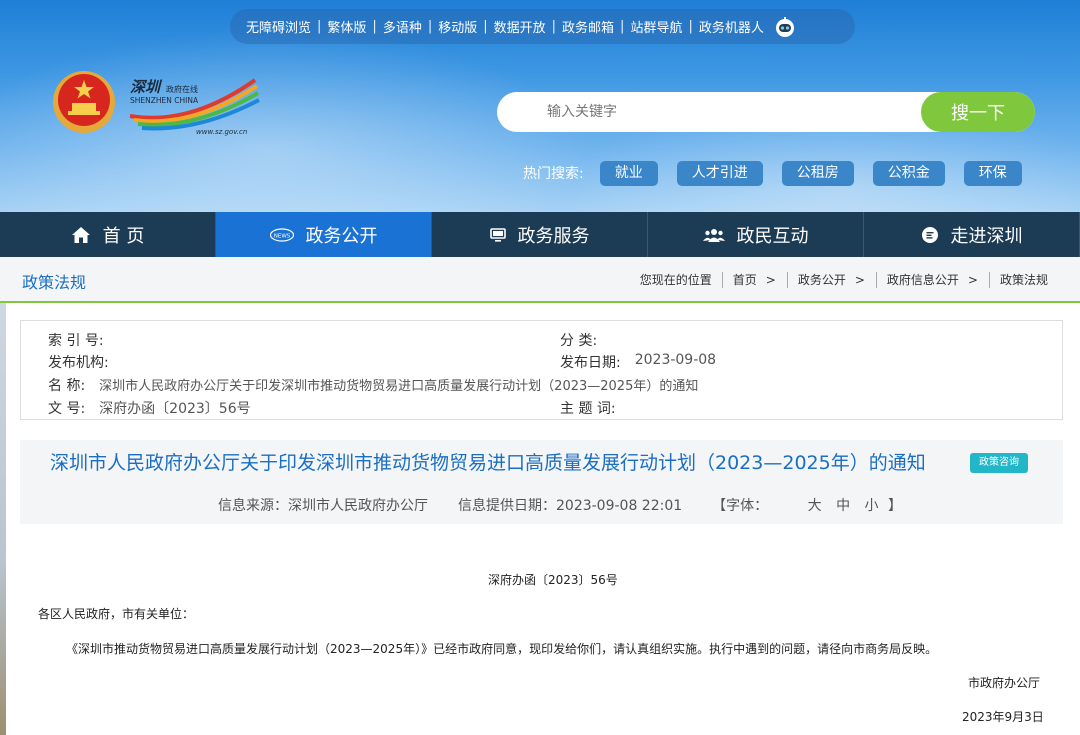  I want to click on nav-item-label: 政民互动, so click(772, 236).